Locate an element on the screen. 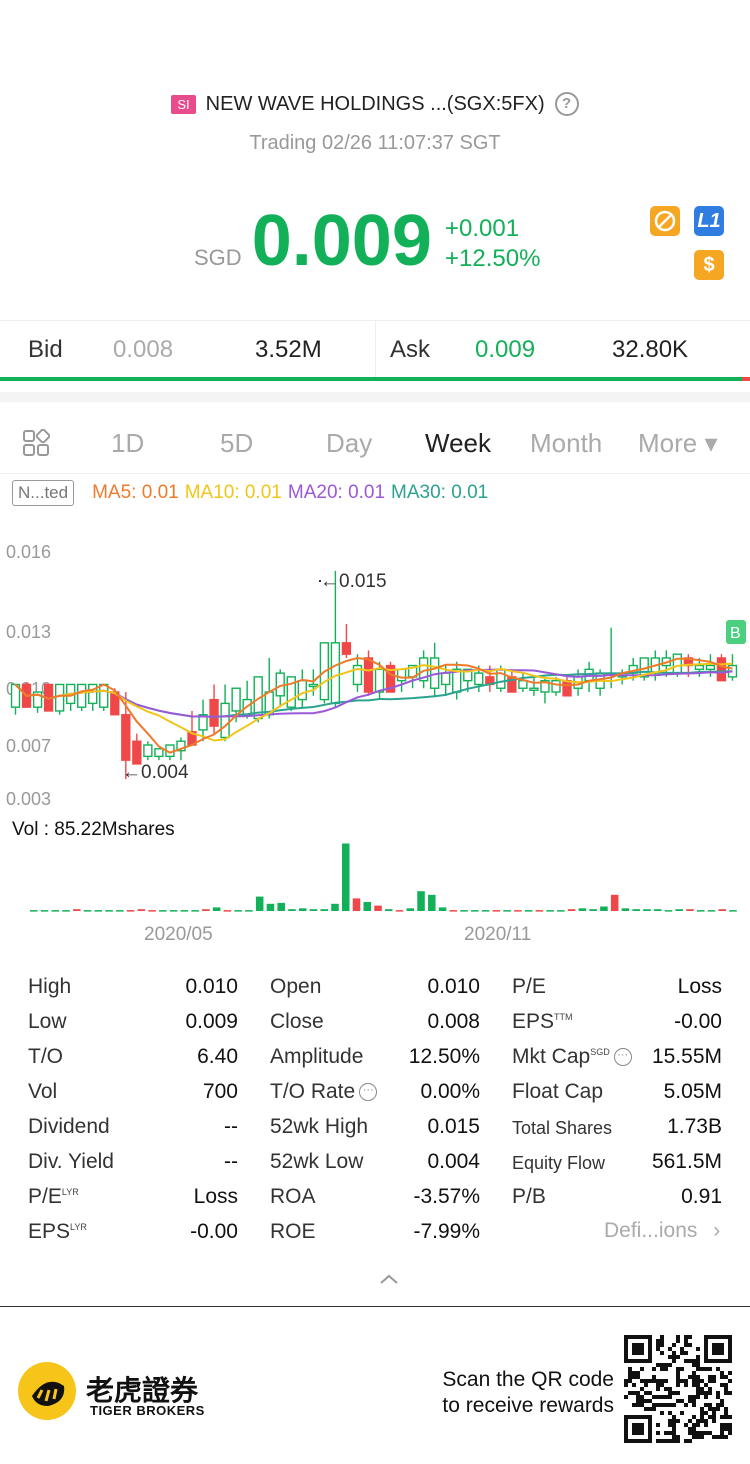 This screenshot has width=750, height=1464. tab-1d: 1D is located at coordinates (127, 443).